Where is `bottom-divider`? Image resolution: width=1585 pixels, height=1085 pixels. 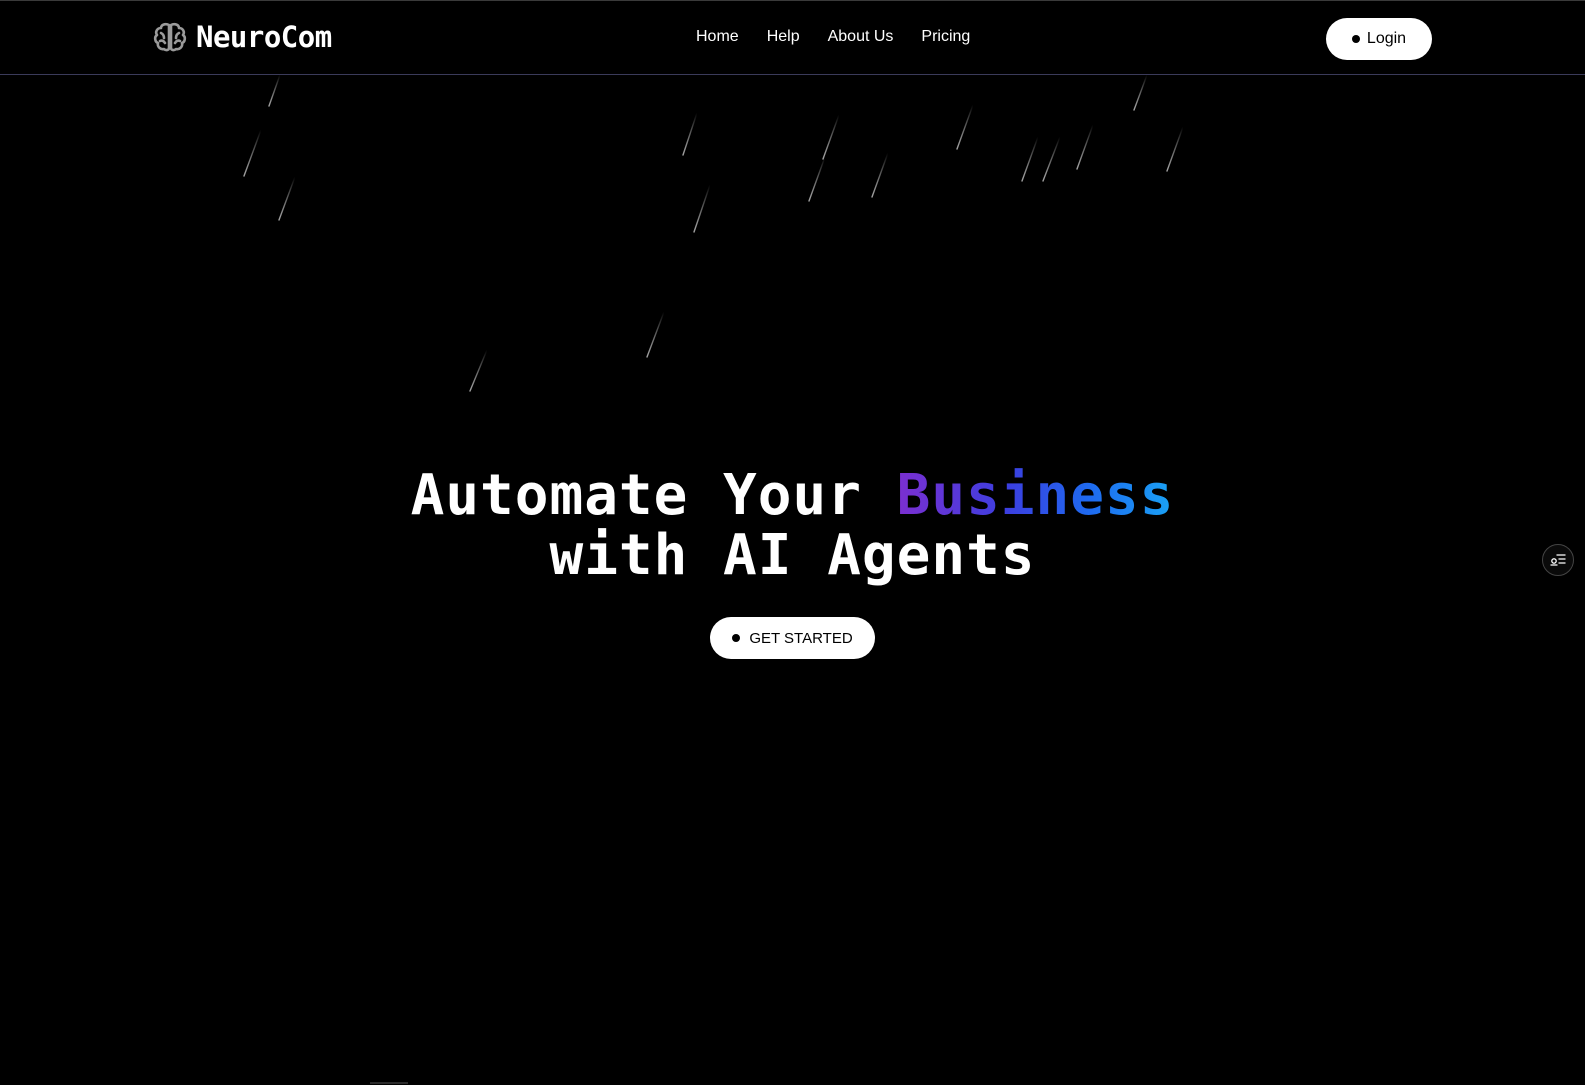 bottom-divider is located at coordinates (389, 1083).